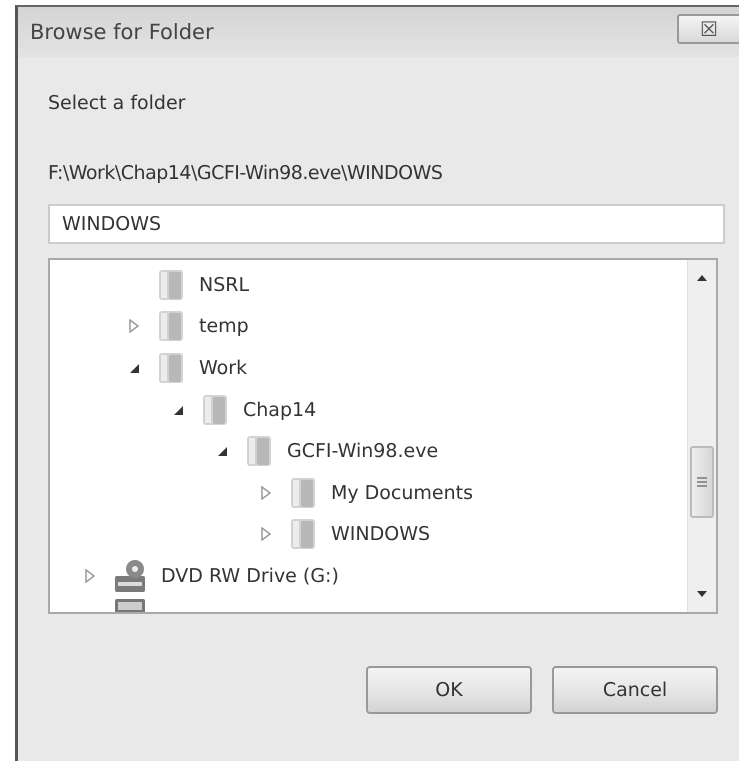 This screenshot has height=761, width=739. Describe the element at coordinates (223, 367) in the screenshot. I see `tree-item: Work` at that location.